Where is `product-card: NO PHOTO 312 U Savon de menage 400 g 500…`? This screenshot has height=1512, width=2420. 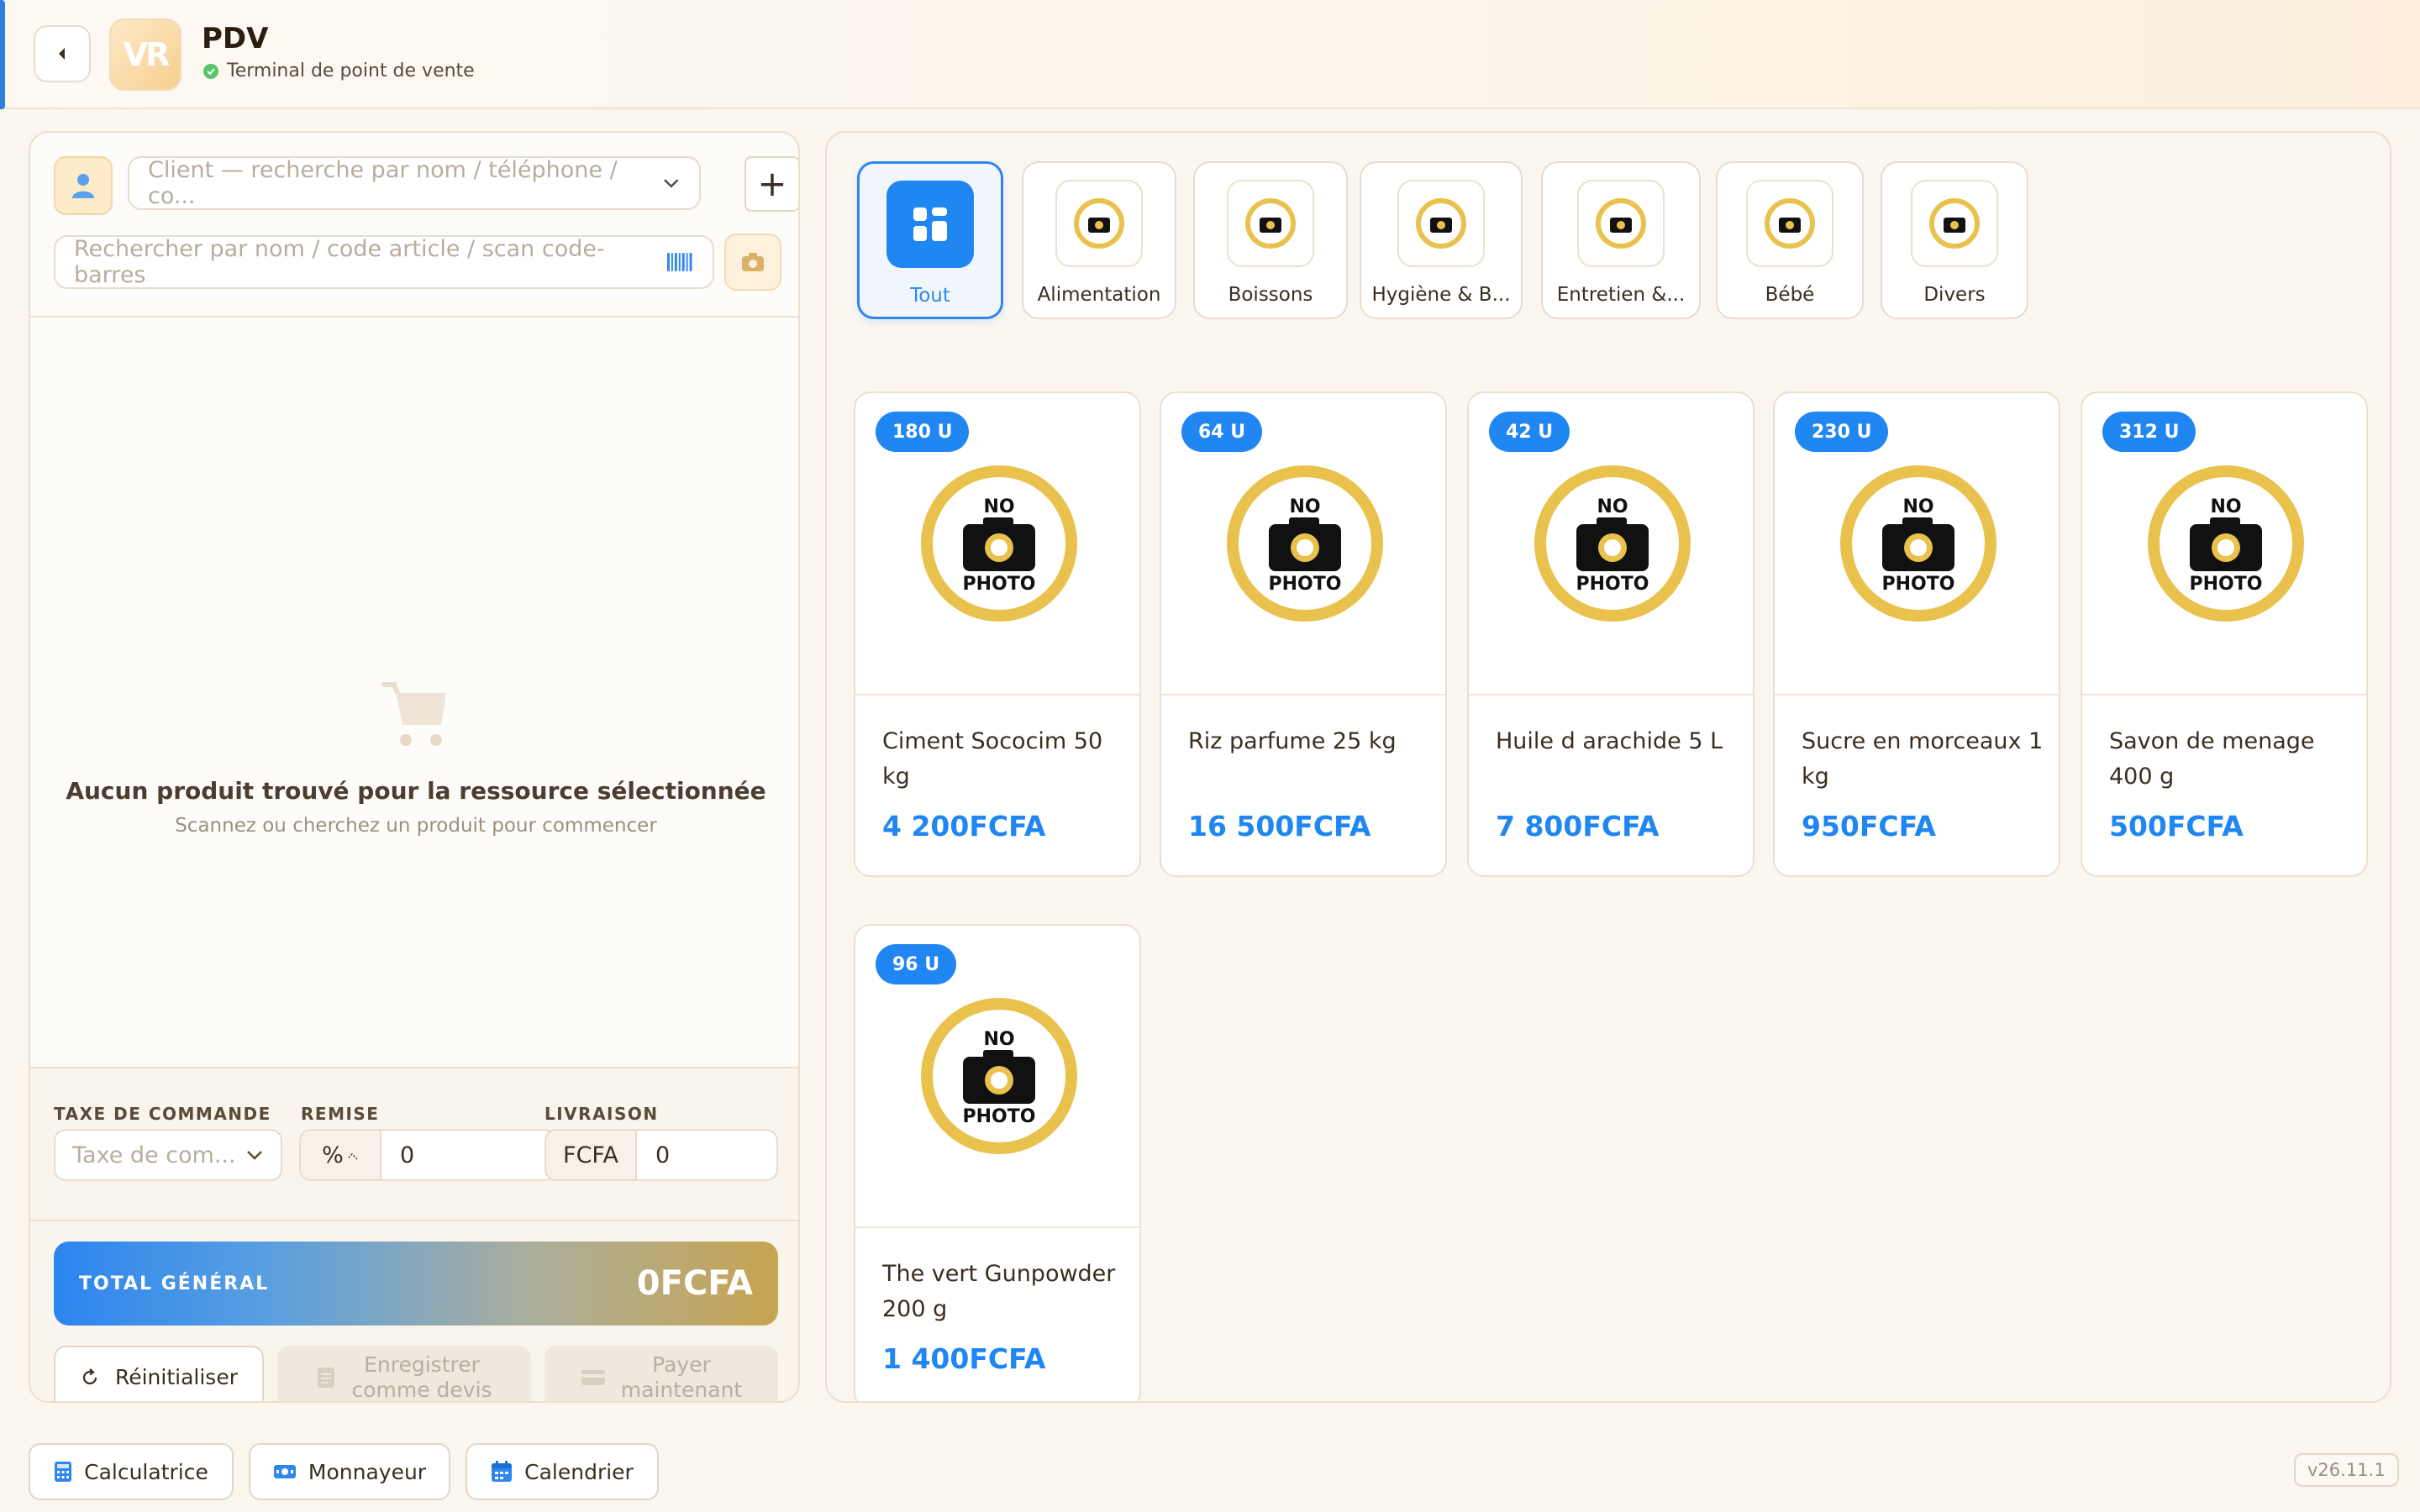
product-card: NO PHOTO 312 U Savon de menage 400 g 500… is located at coordinates (2224, 634).